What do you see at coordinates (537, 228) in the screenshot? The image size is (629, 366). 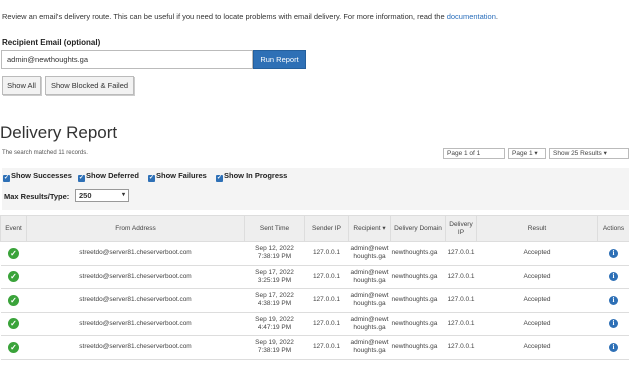 I see `column-header-result: Result` at bounding box center [537, 228].